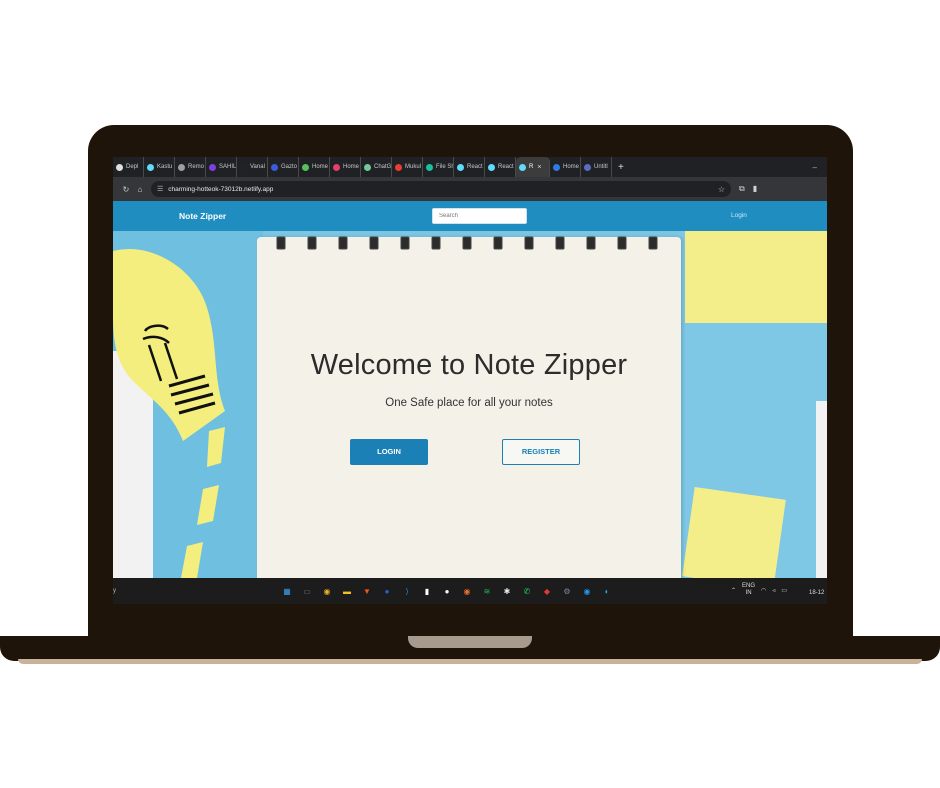 This screenshot has height=788, width=940. Describe the element at coordinates (621, 167) in the screenshot. I see `new-tab-button: +` at that location.